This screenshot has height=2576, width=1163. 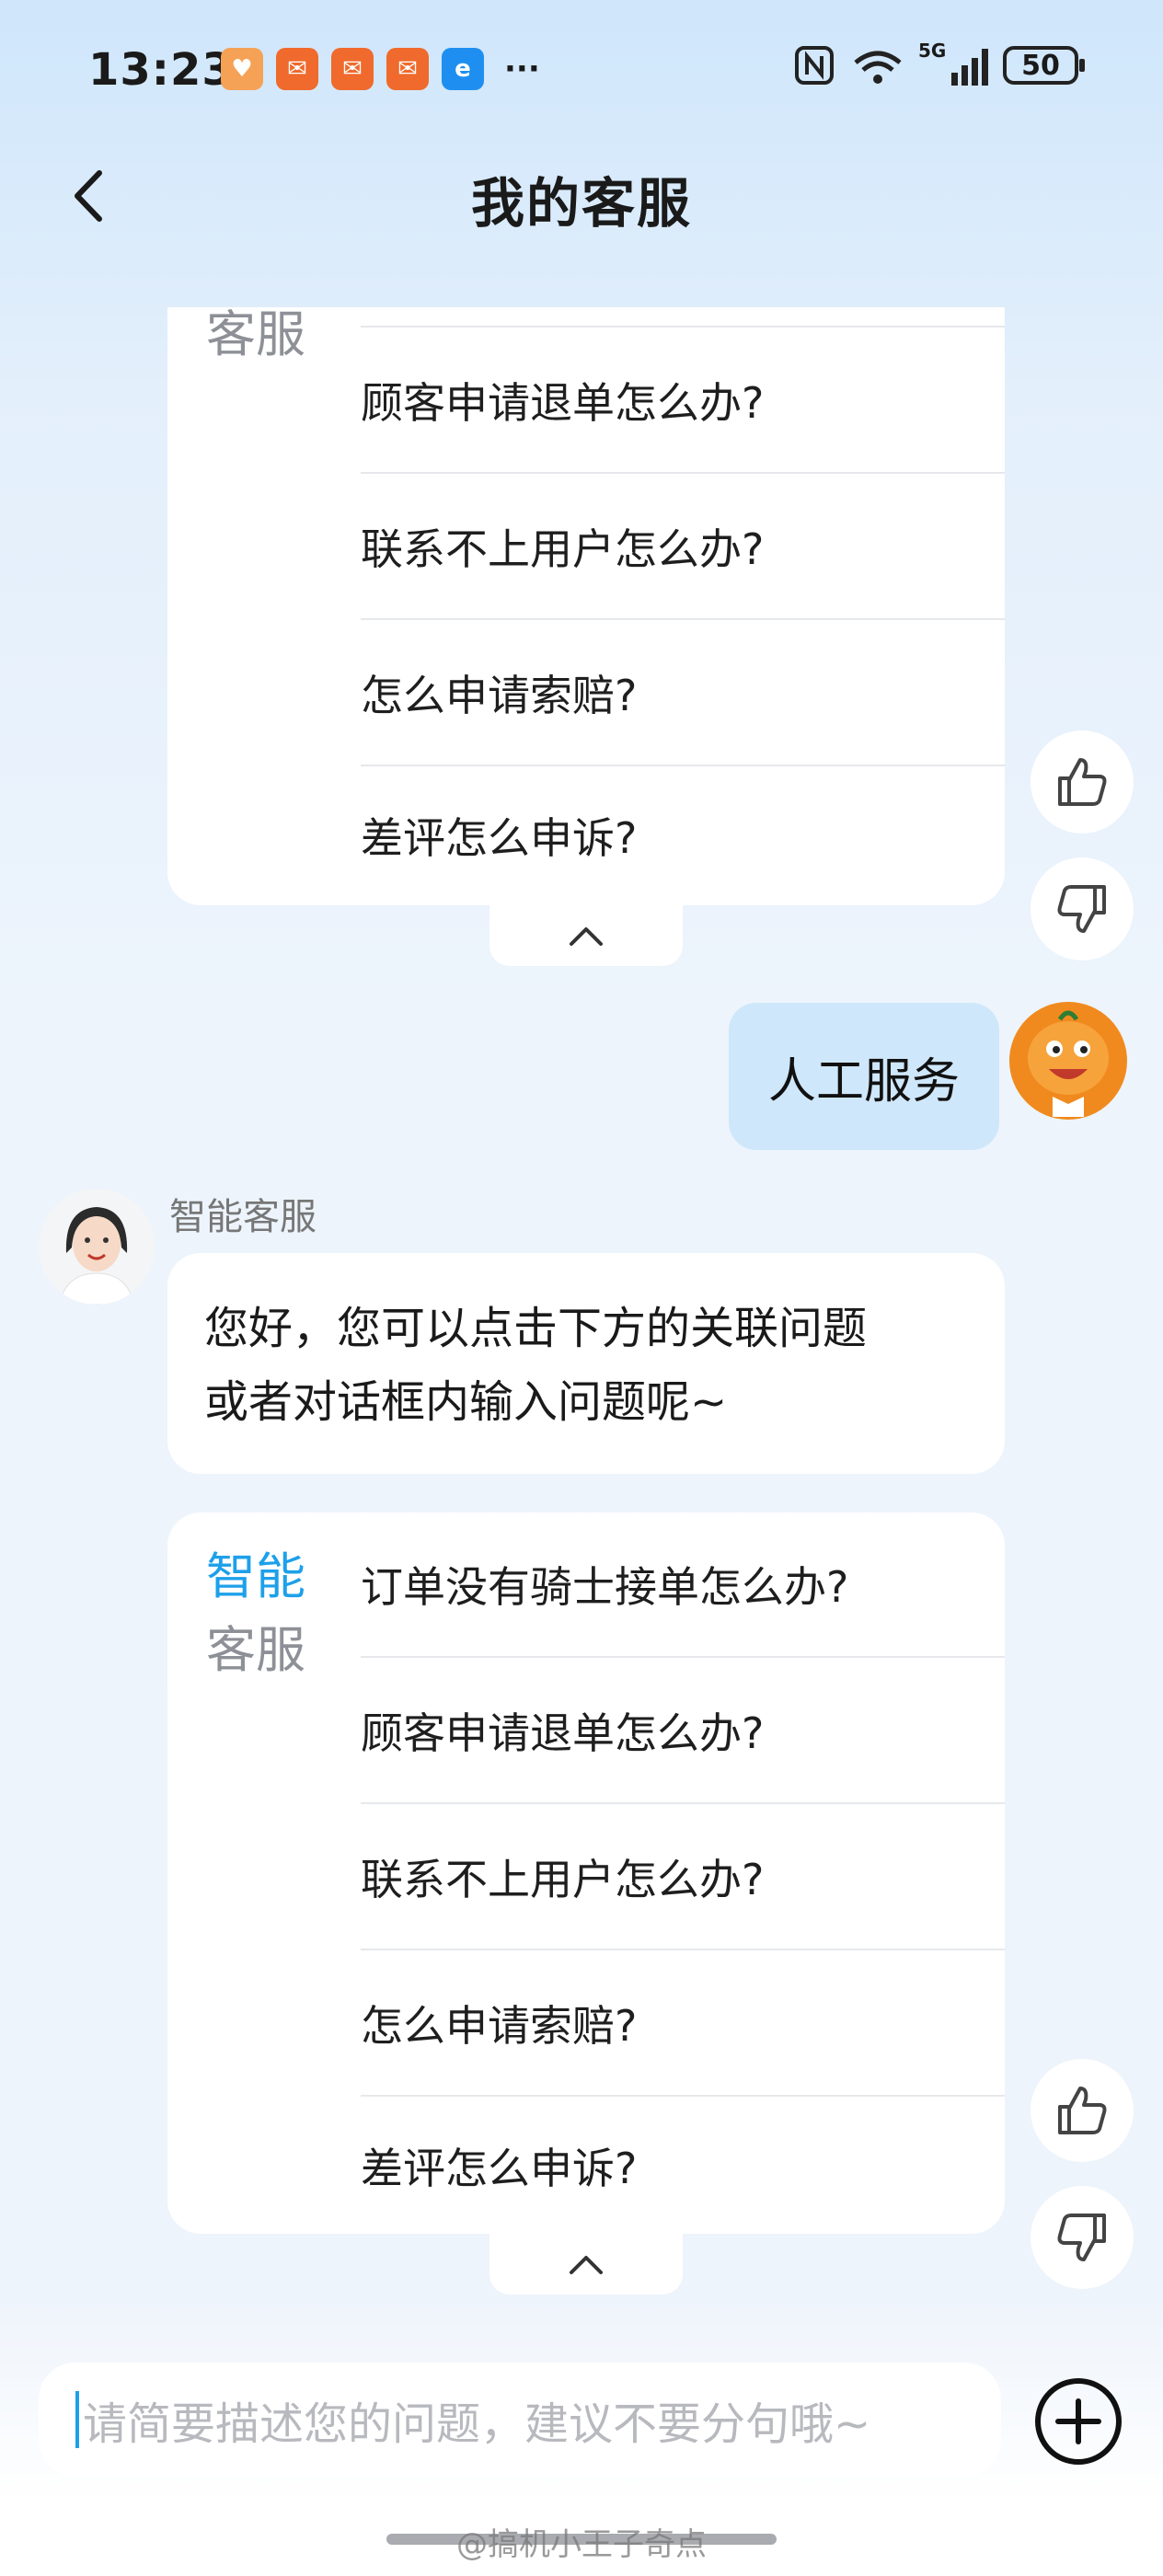 What do you see at coordinates (953, 63) in the screenshot?
I see `signal-icon: 5G` at bounding box center [953, 63].